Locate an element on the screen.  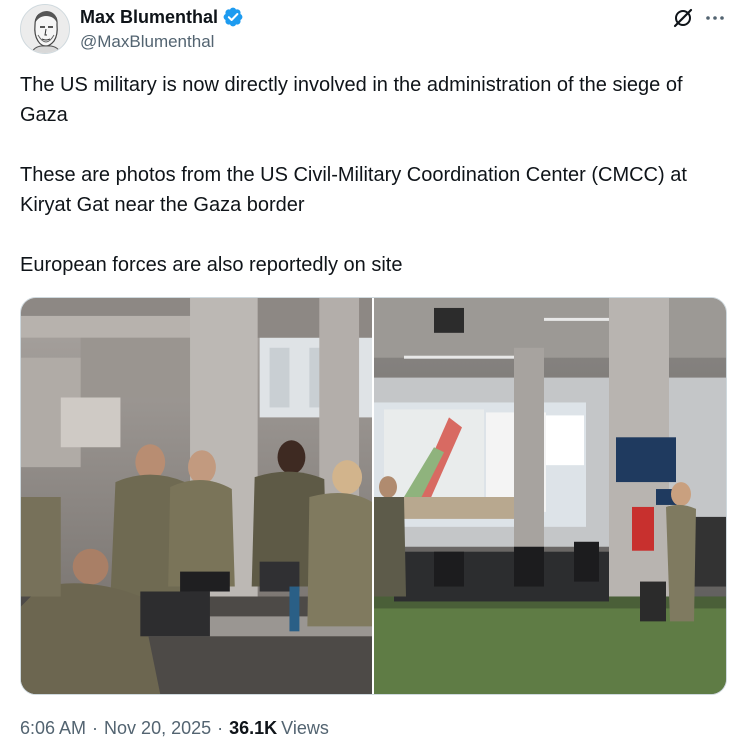
author-display-name: Max Blumenthal is located at coordinates (149, 17).